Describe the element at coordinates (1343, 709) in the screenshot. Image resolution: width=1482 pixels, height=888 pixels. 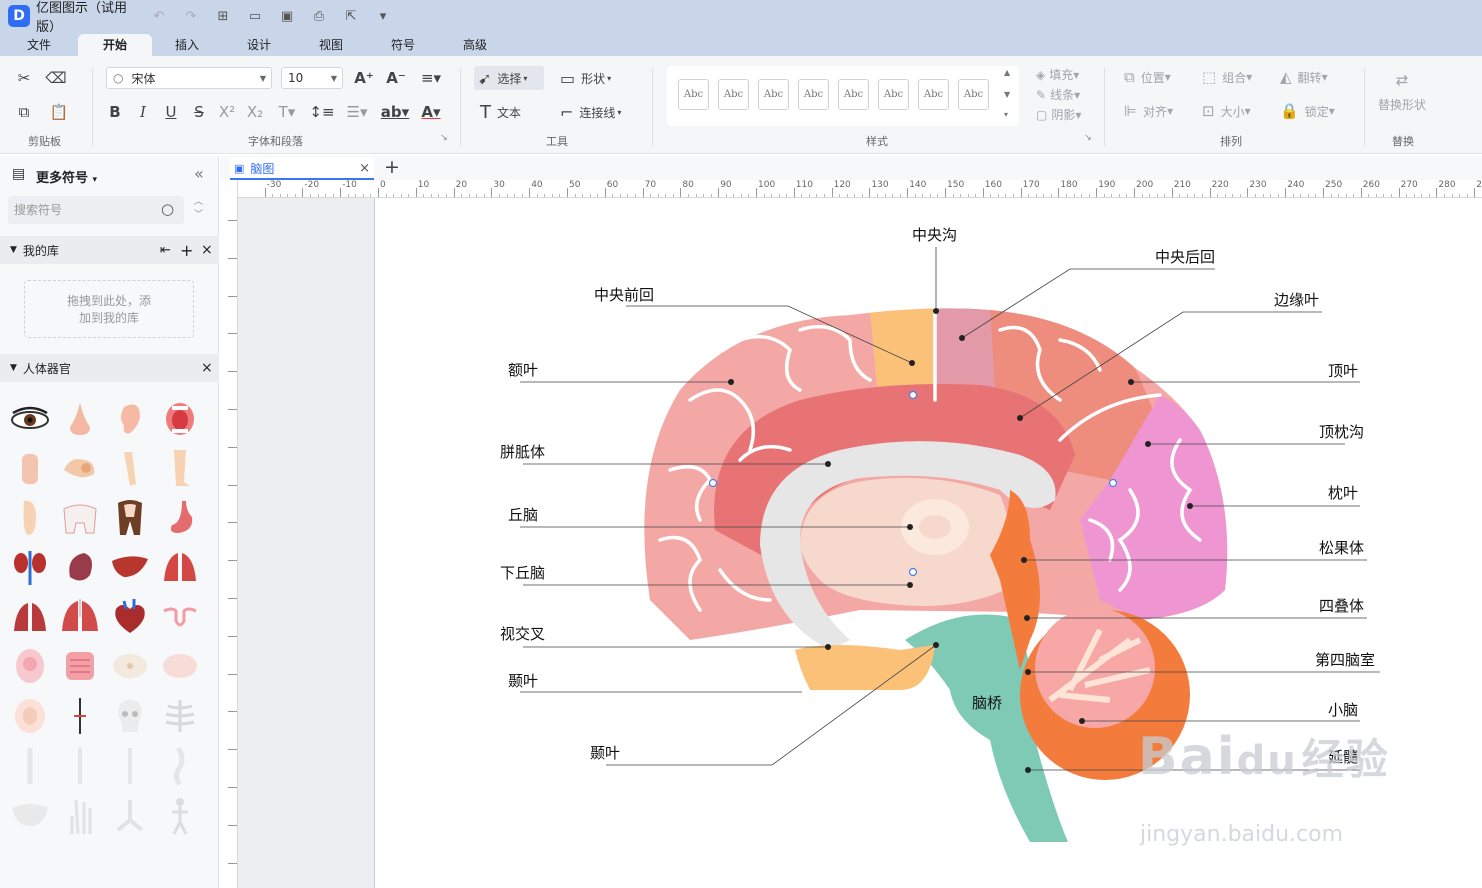
I see `label-cerebellum: 小脑` at that location.